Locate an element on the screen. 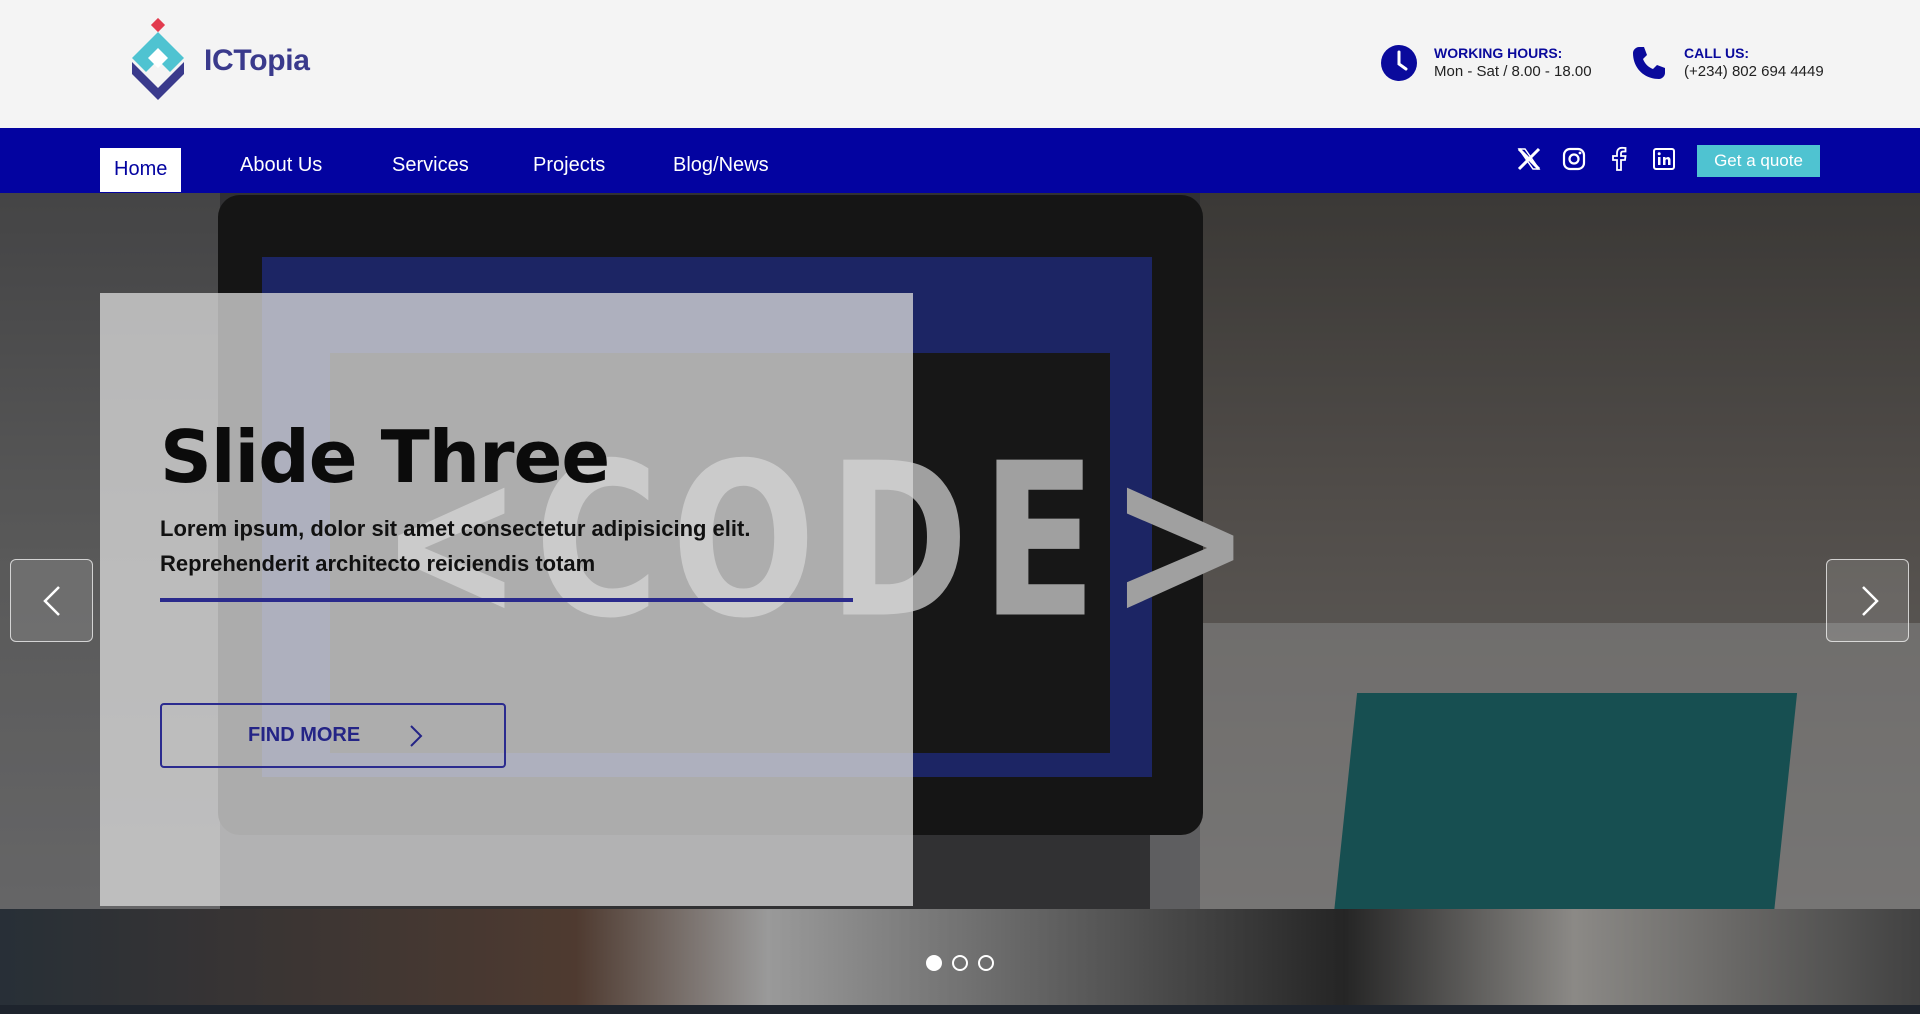  find-more-button: FIND MORE is located at coordinates (333, 735).